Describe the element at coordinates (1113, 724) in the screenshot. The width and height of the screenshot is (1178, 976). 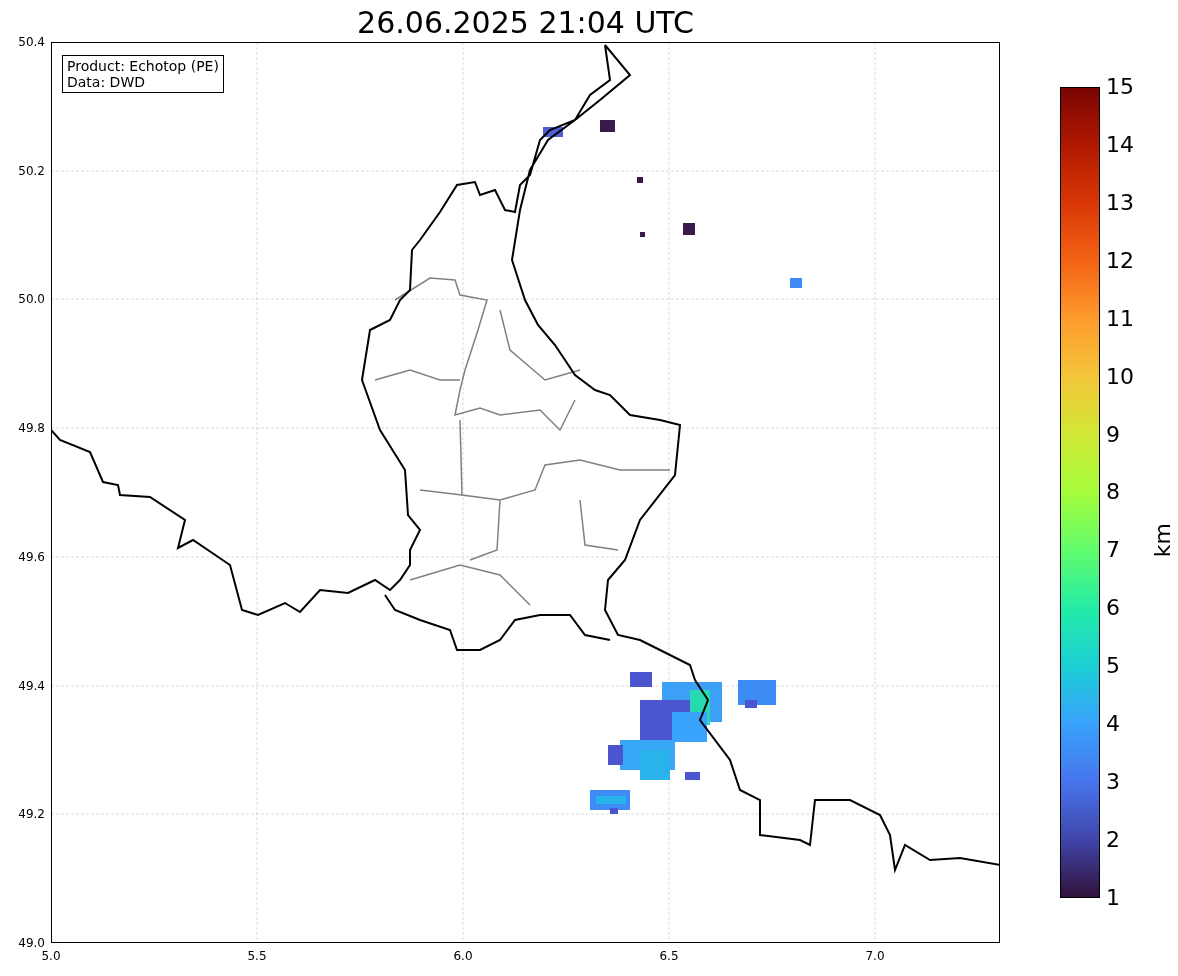
I see `colorbar-tick-label: 4` at that location.